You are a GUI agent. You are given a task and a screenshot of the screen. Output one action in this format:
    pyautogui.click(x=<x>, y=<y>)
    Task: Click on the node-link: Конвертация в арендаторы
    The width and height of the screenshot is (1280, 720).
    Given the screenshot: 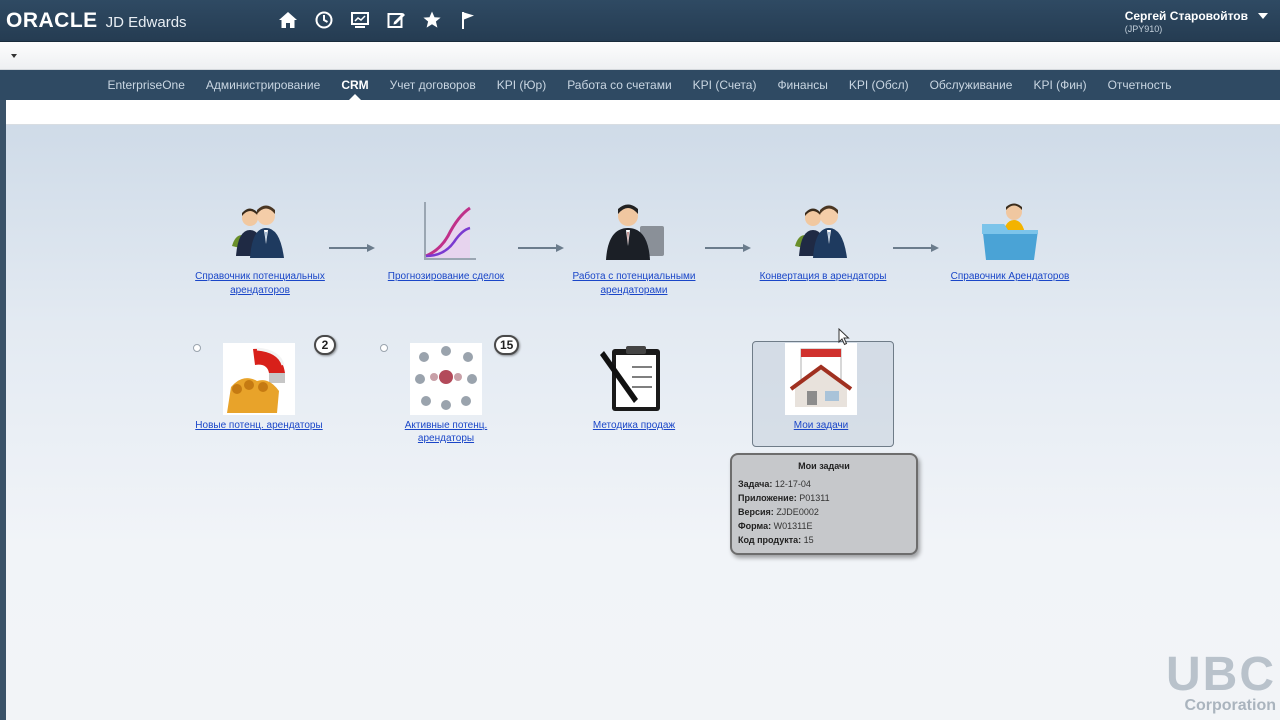 What is the action you would take?
    pyautogui.click(x=823, y=277)
    